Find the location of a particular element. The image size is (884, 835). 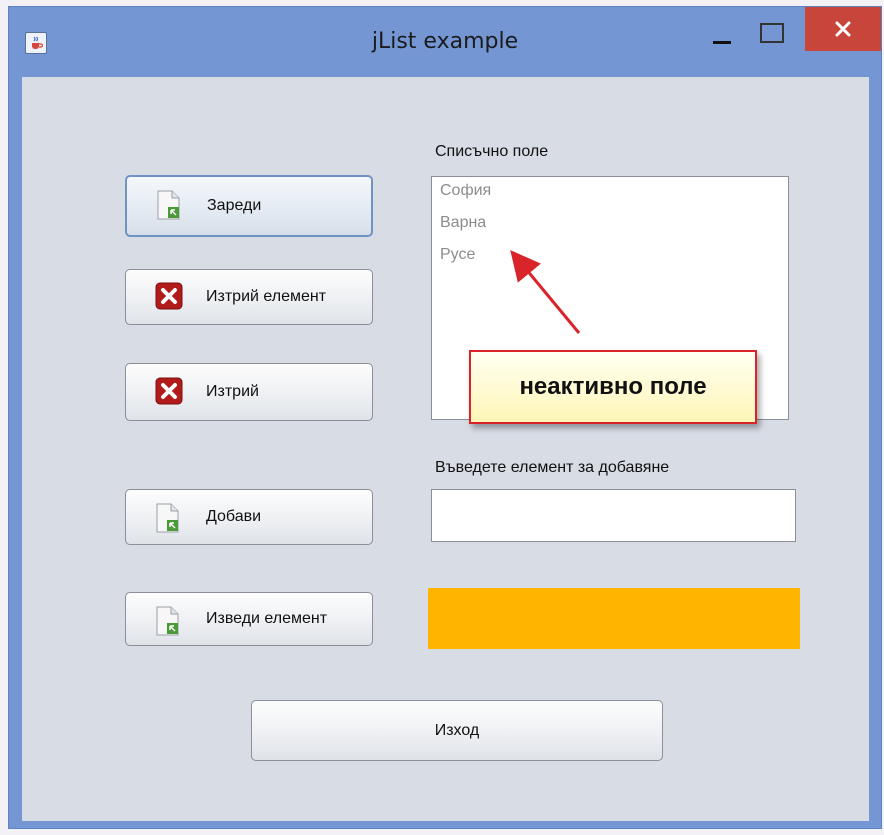

inactive-field-callout: неактивно поле is located at coordinates (613, 387).